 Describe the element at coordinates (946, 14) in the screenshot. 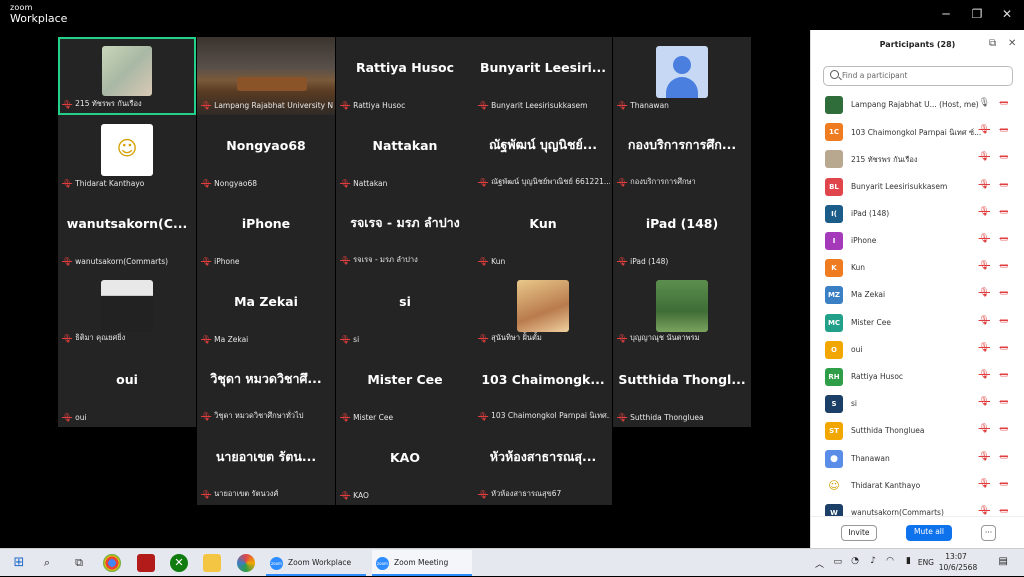

I see `minimize-button: ─` at that location.